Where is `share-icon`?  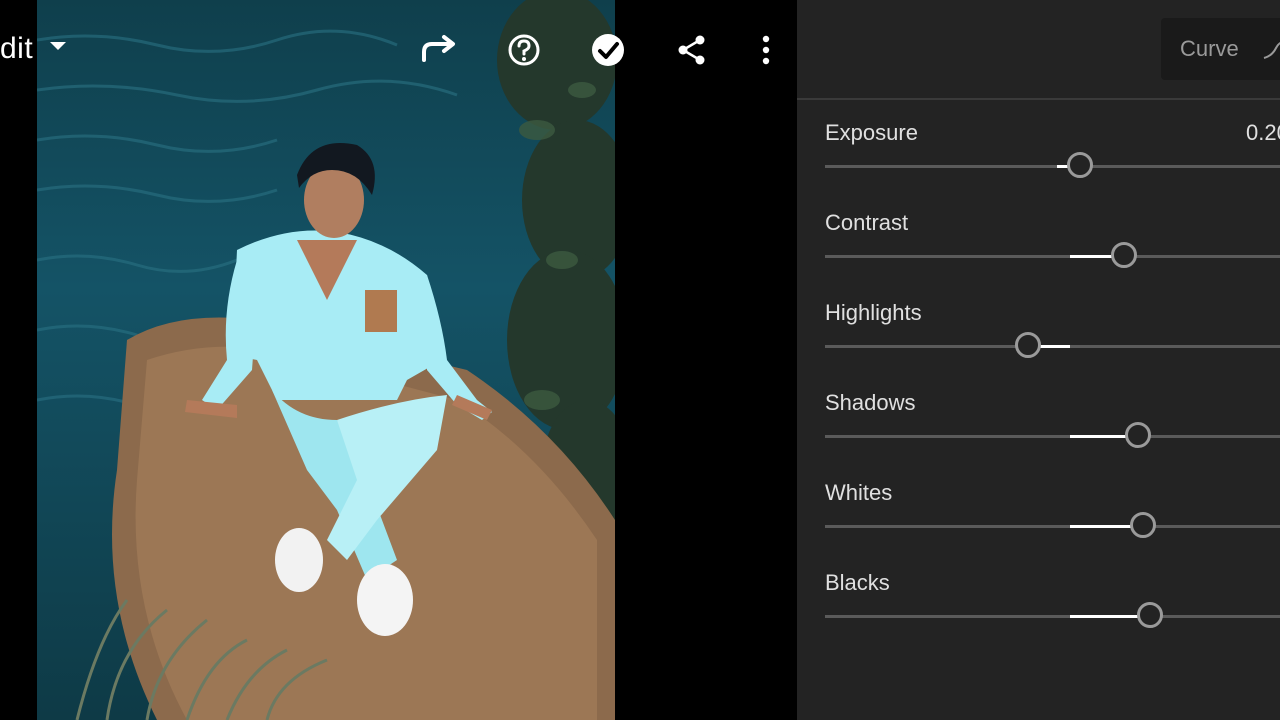 share-icon is located at coordinates (692, 50).